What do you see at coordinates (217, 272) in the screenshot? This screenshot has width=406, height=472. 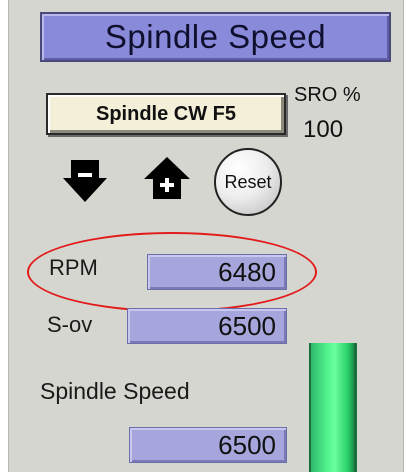 I see `rpm-readout: 6480` at bounding box center [217, 272].